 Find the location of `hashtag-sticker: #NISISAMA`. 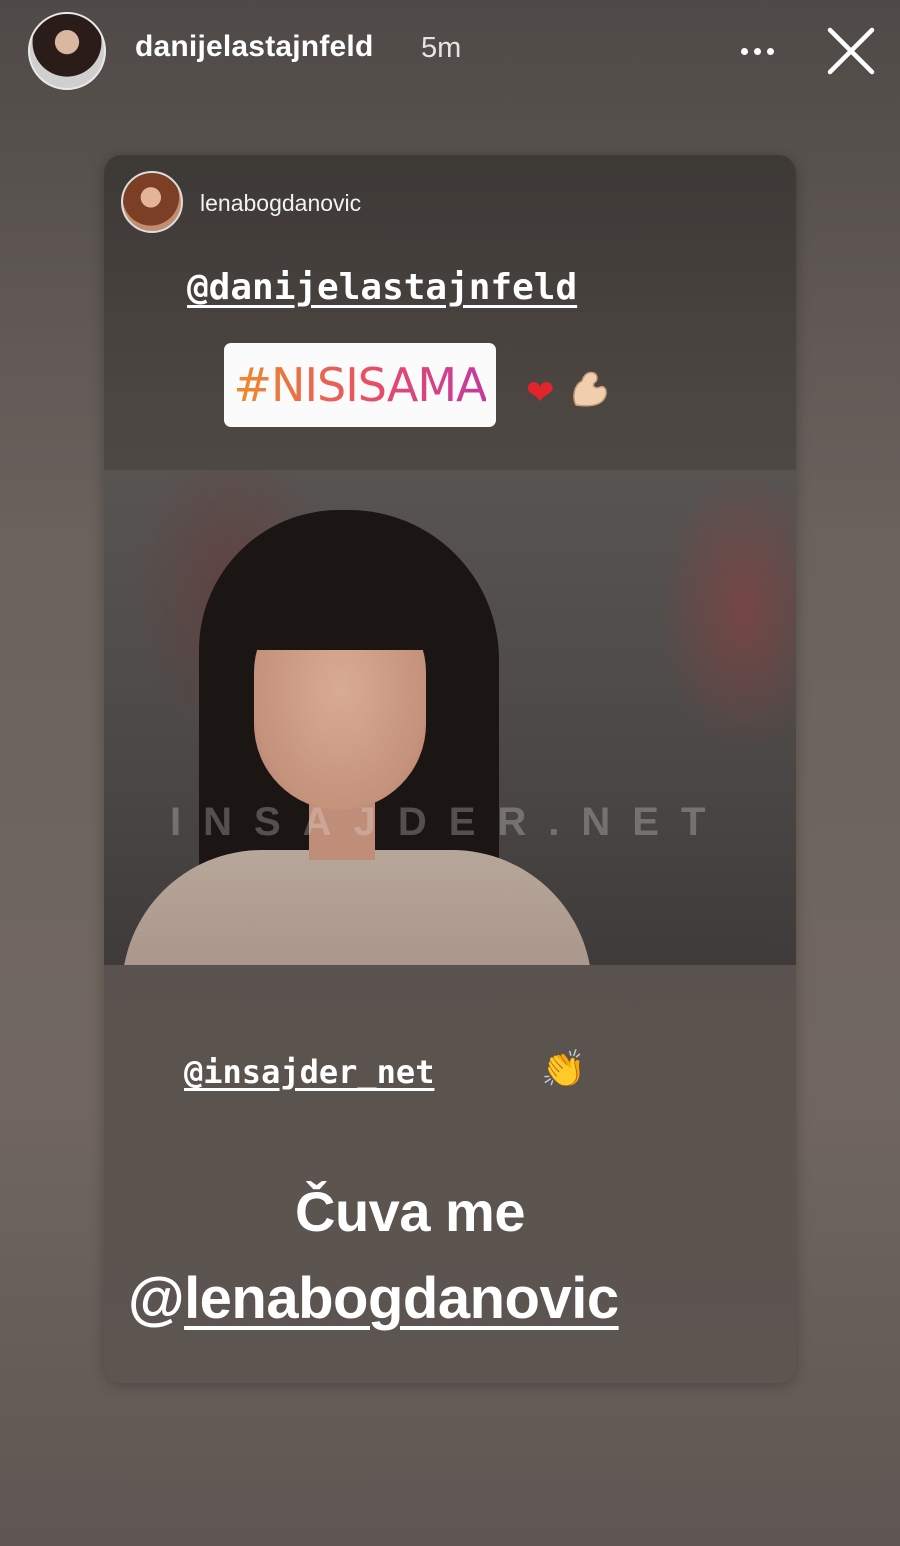

hashtag-sticker: #NISISAMA is located at coordinates (360, 385).